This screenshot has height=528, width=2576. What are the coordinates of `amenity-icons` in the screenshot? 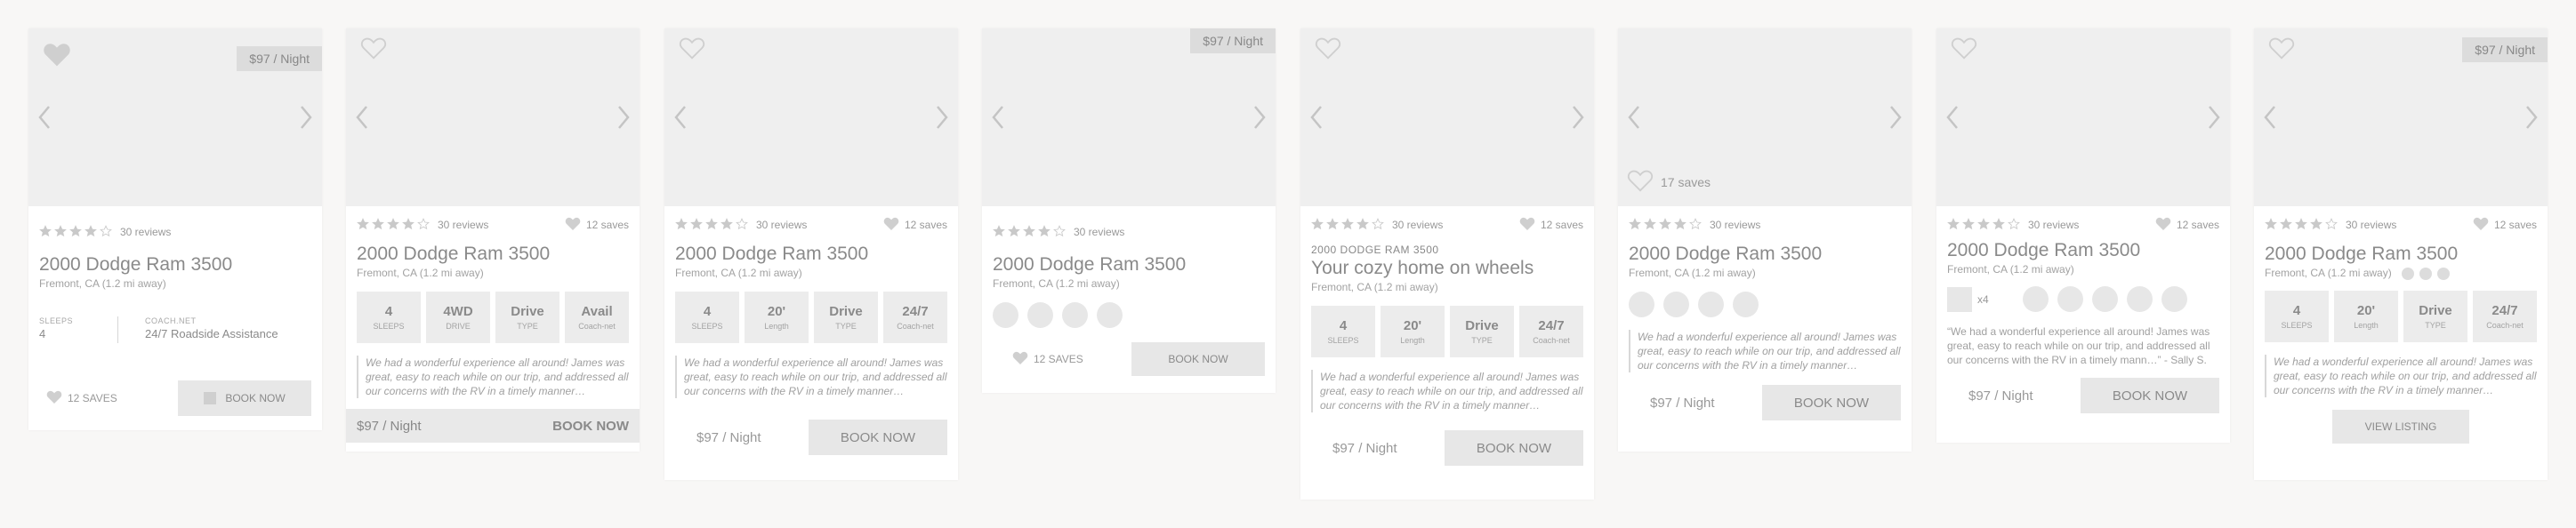 It's located at (2104, 299).